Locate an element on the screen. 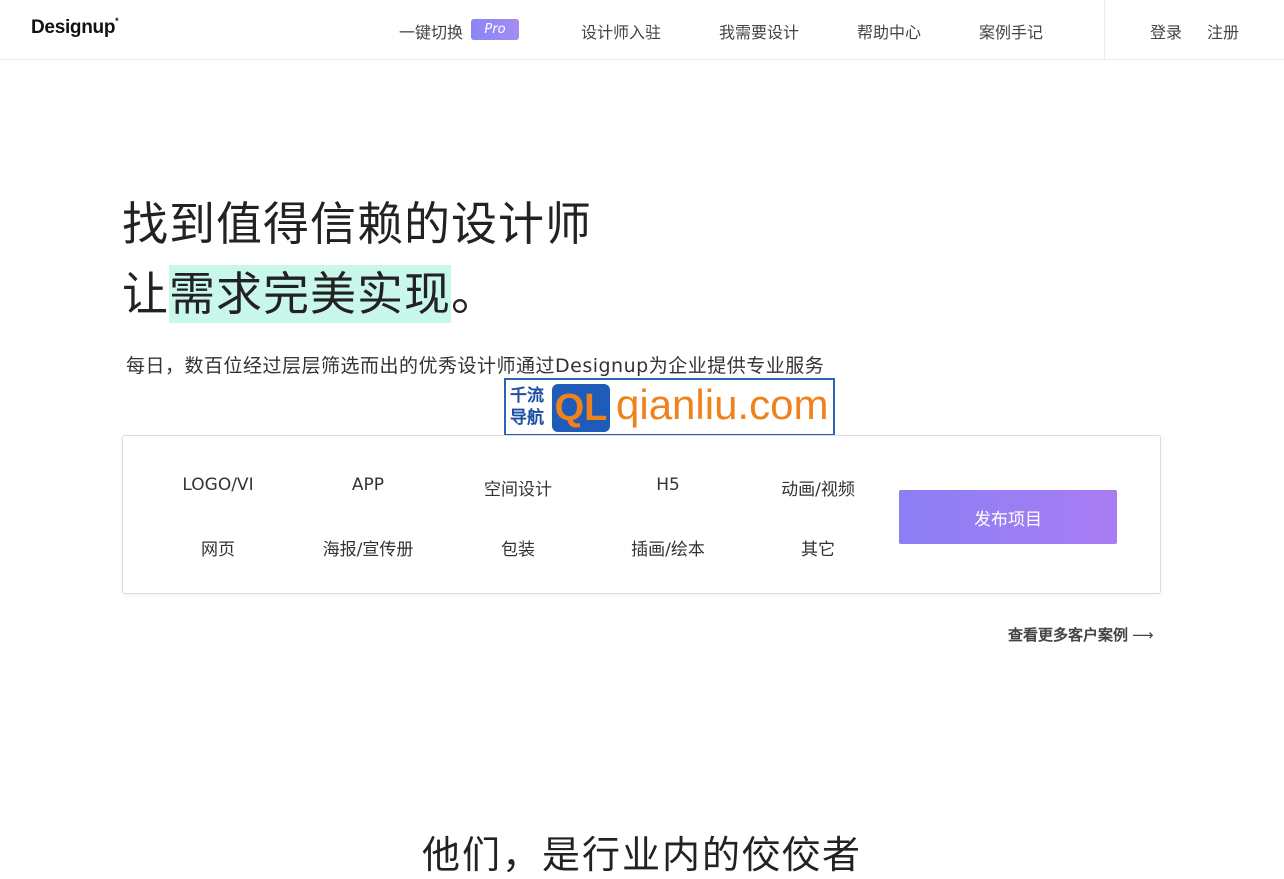 This screenshot has height=879, width=1284. hero-subtitle: 每日，数百位经过层层筛选而出的优秀设计师通过Designup为企业提供专业服务 is located at coordinates (475, 366).